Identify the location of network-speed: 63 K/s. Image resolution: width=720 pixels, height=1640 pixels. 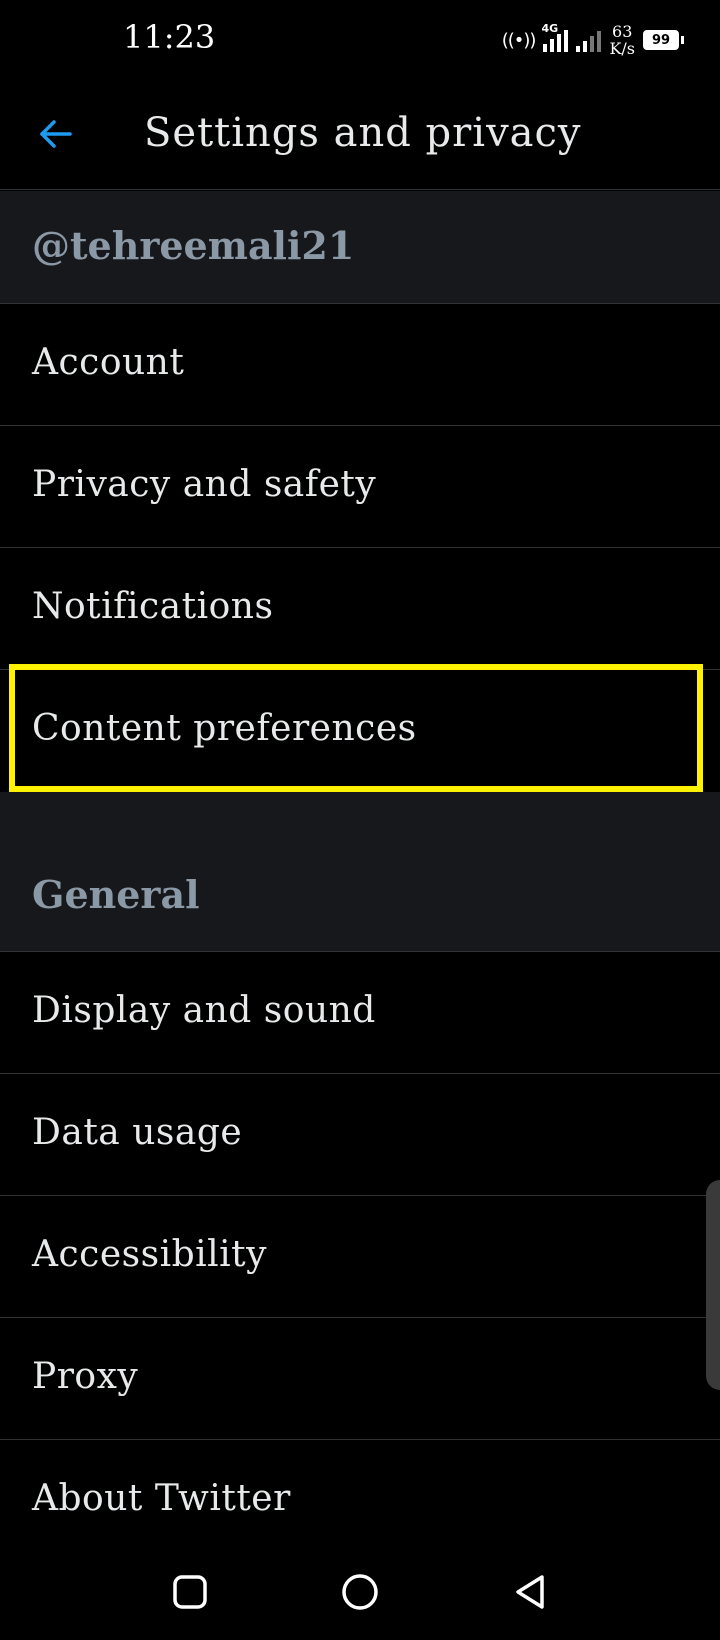
(622, 40).